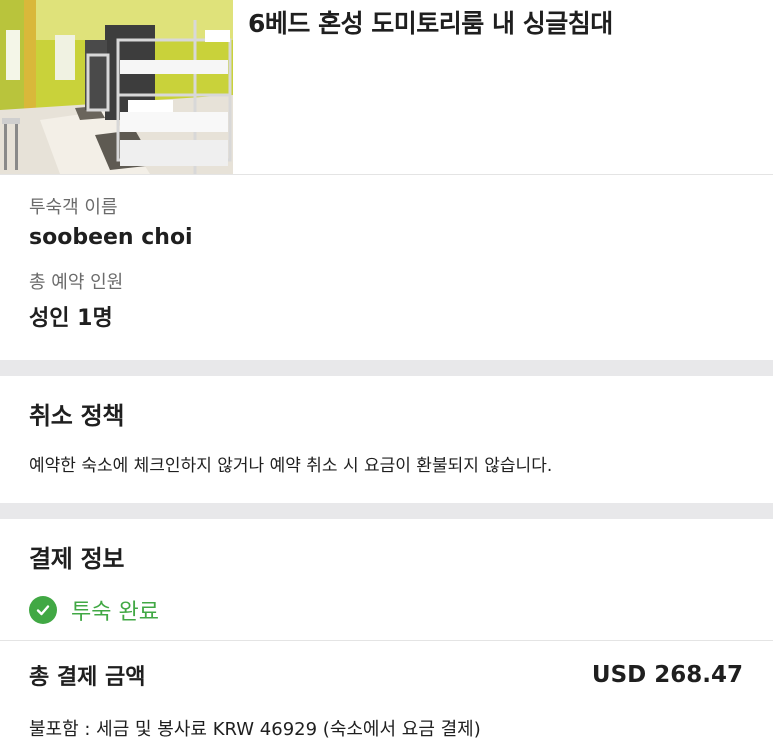 The image size is (773, 753). I want to click on room-title: 6베드 혼성 도미토리룸 내 싱글침대, so click(430, 23).